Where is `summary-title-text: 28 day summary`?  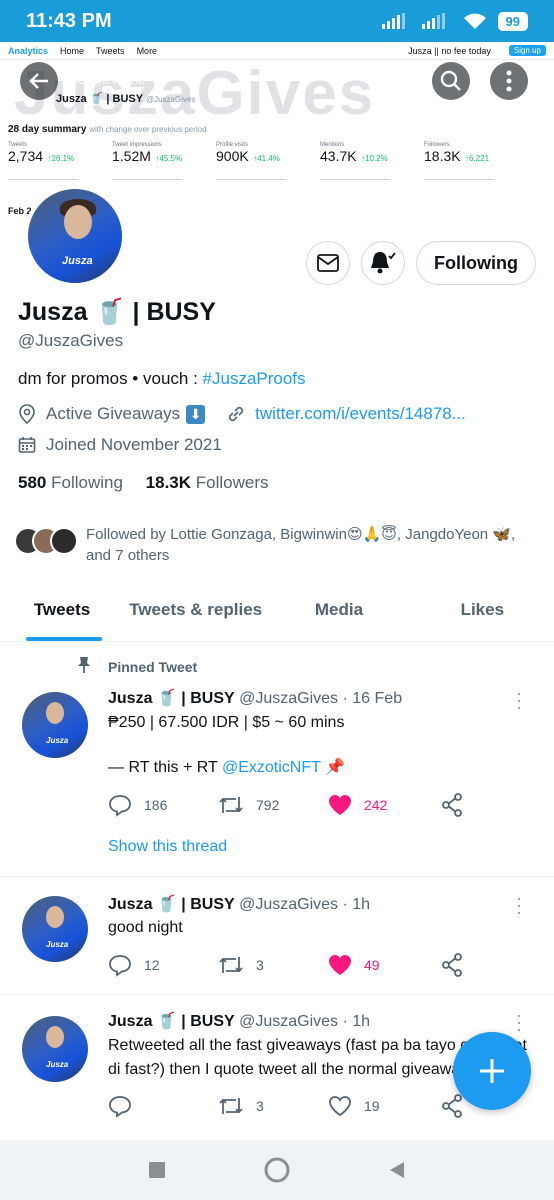
summary-title-text: 28 day summary is located at coordinates (47, 129).